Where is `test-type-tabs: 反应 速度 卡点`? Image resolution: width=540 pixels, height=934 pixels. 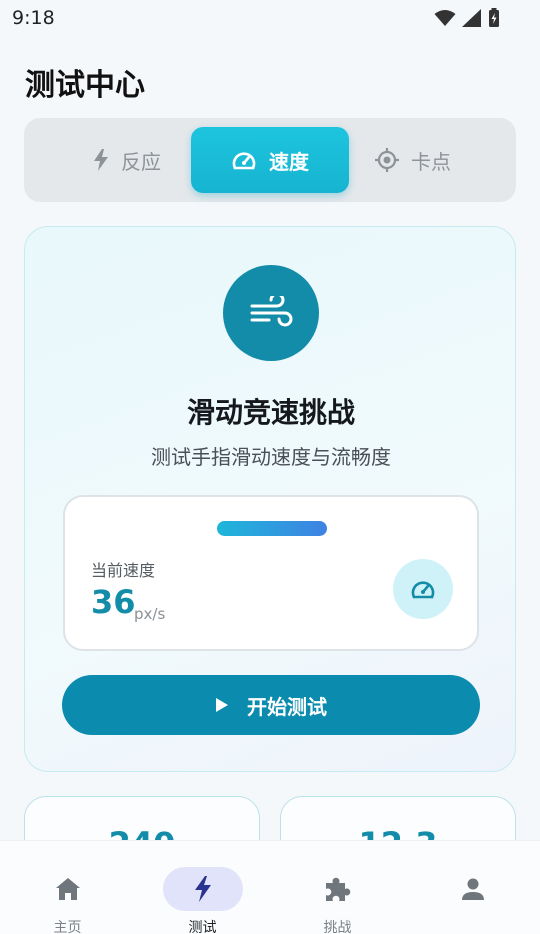
test-type-tabs: 反应 速度 卡点 is located at coordinates (270, 160).